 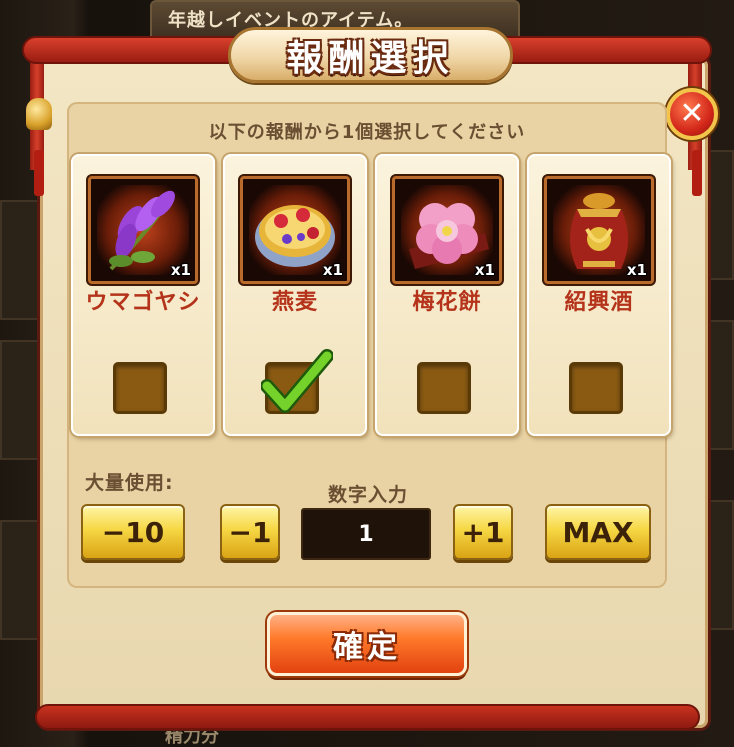 What do you see at coordinates (367, 132) in the screenshot?
I see `instruction-text: 以下の報酬から1個選択してください` at bounding box center [367, 132].